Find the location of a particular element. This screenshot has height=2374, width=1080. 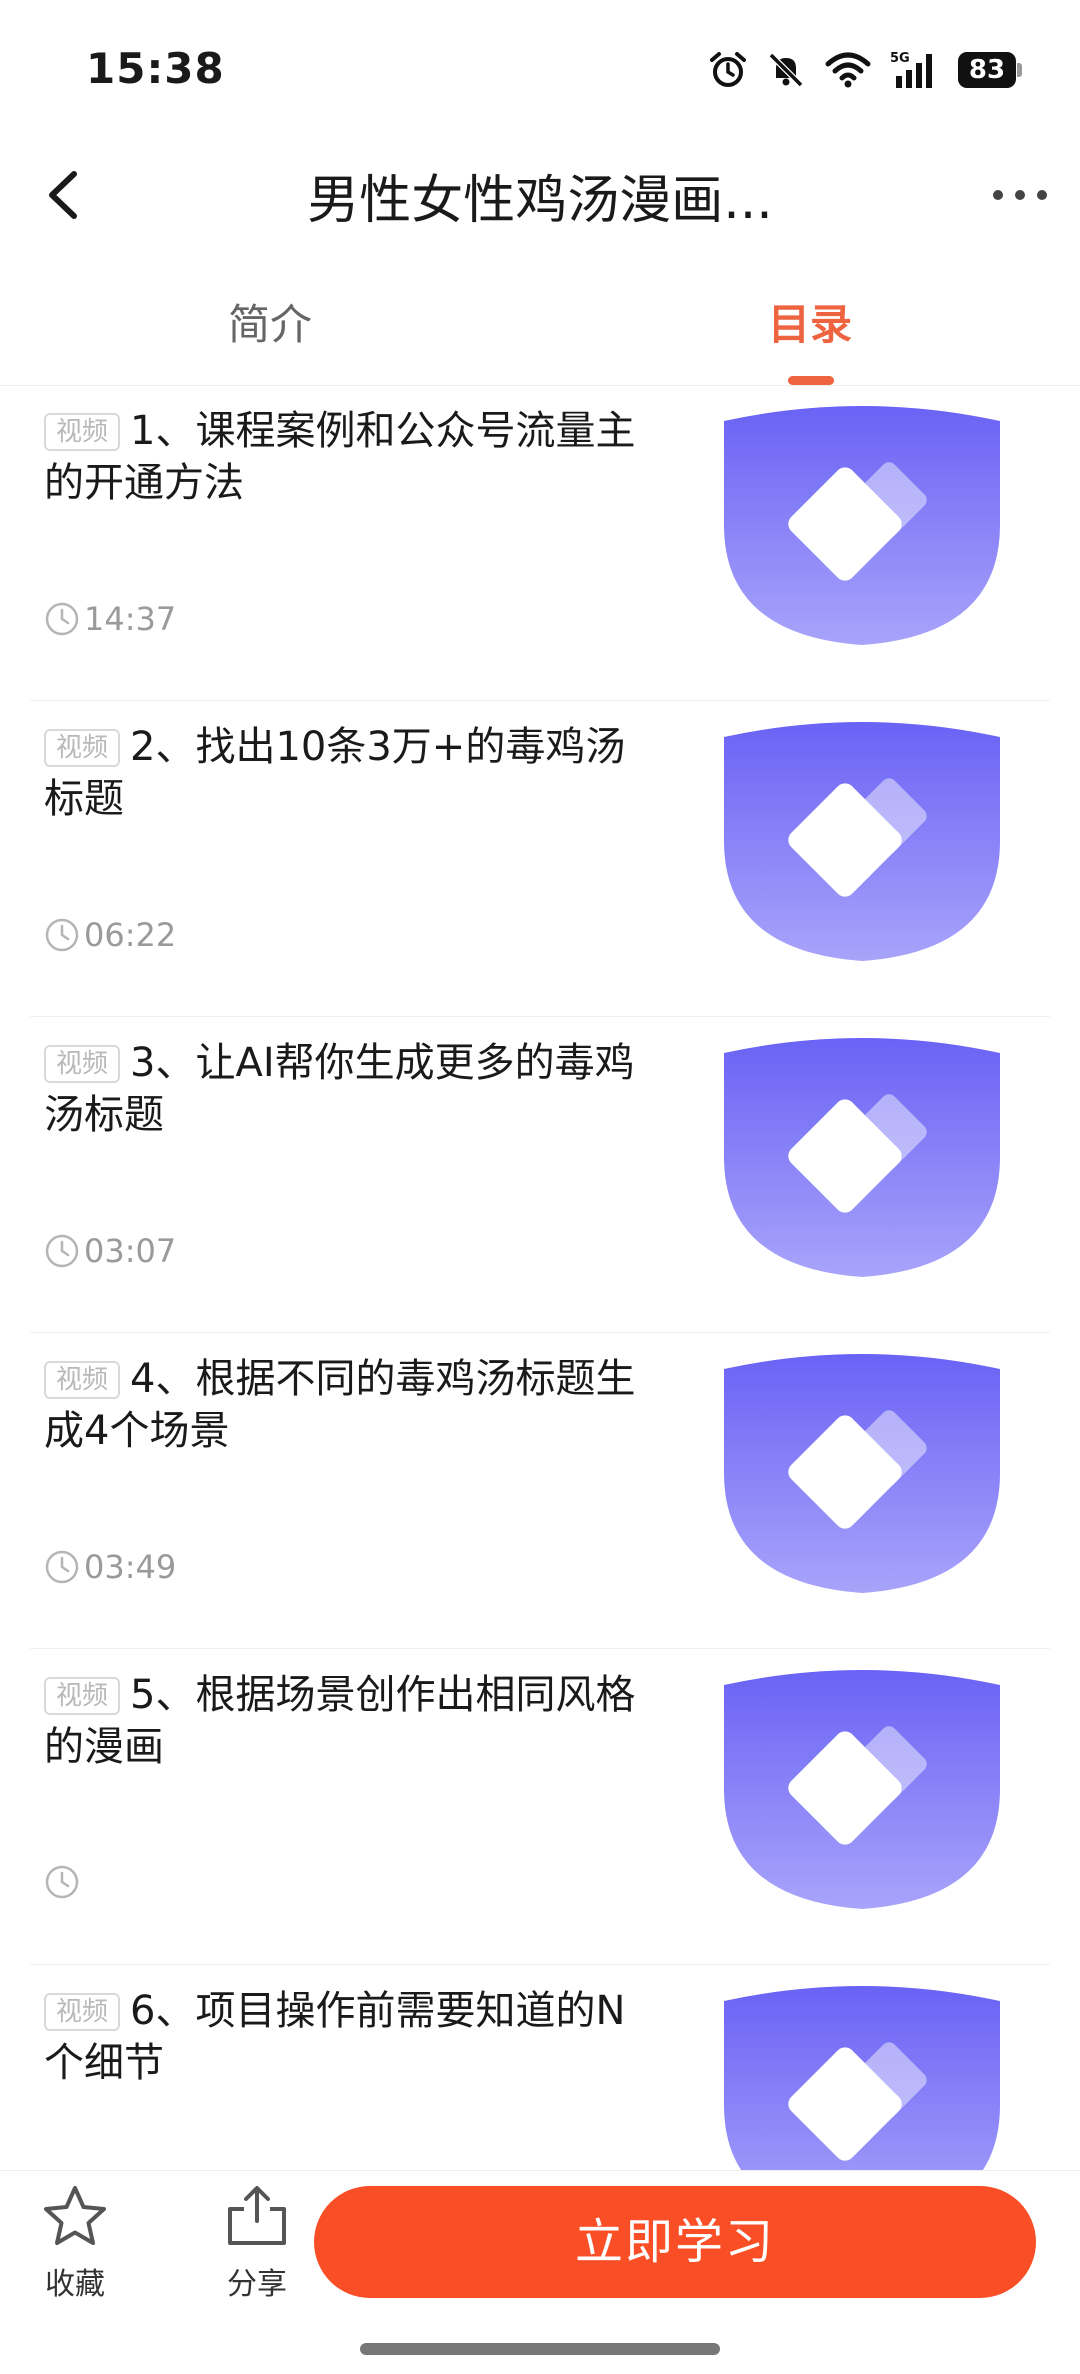

lesson-item: 视频 6、项目操作前需要知道的N个细节 is located at coordinates (540, 2067).